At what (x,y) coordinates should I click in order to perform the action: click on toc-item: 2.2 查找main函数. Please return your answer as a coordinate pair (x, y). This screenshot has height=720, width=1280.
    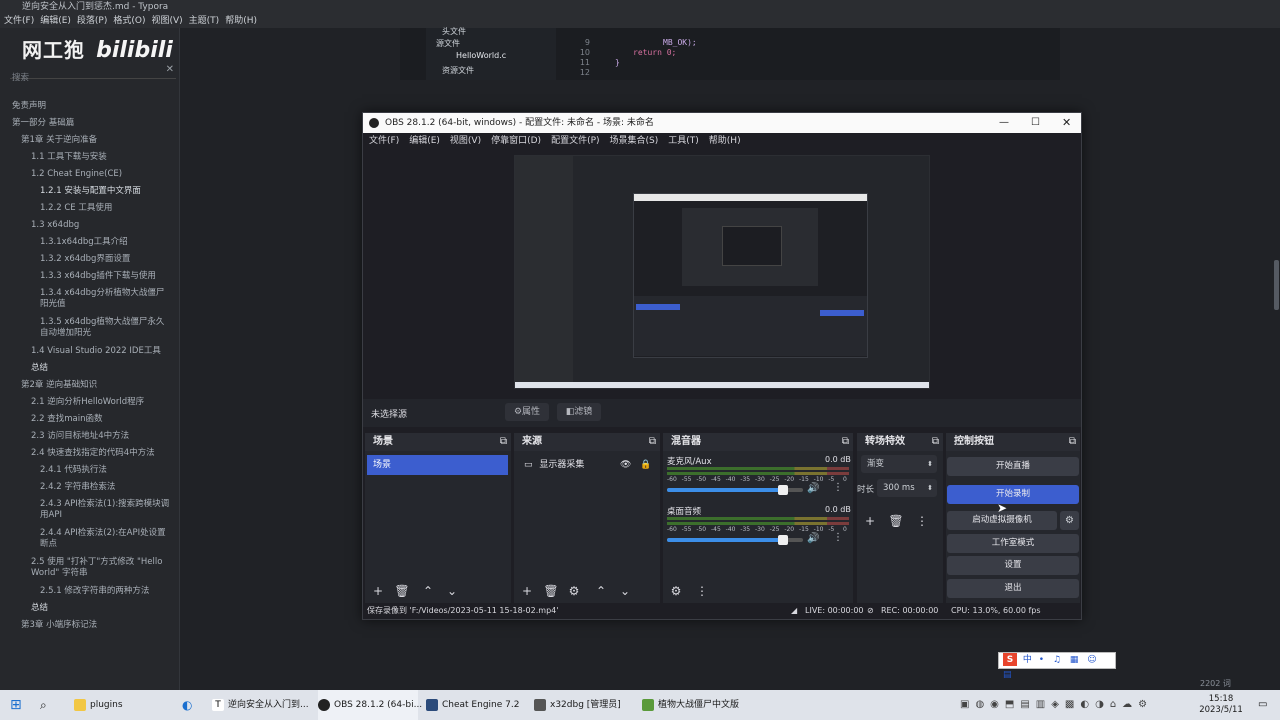
    Looking at the image, I should click on (66, 419).